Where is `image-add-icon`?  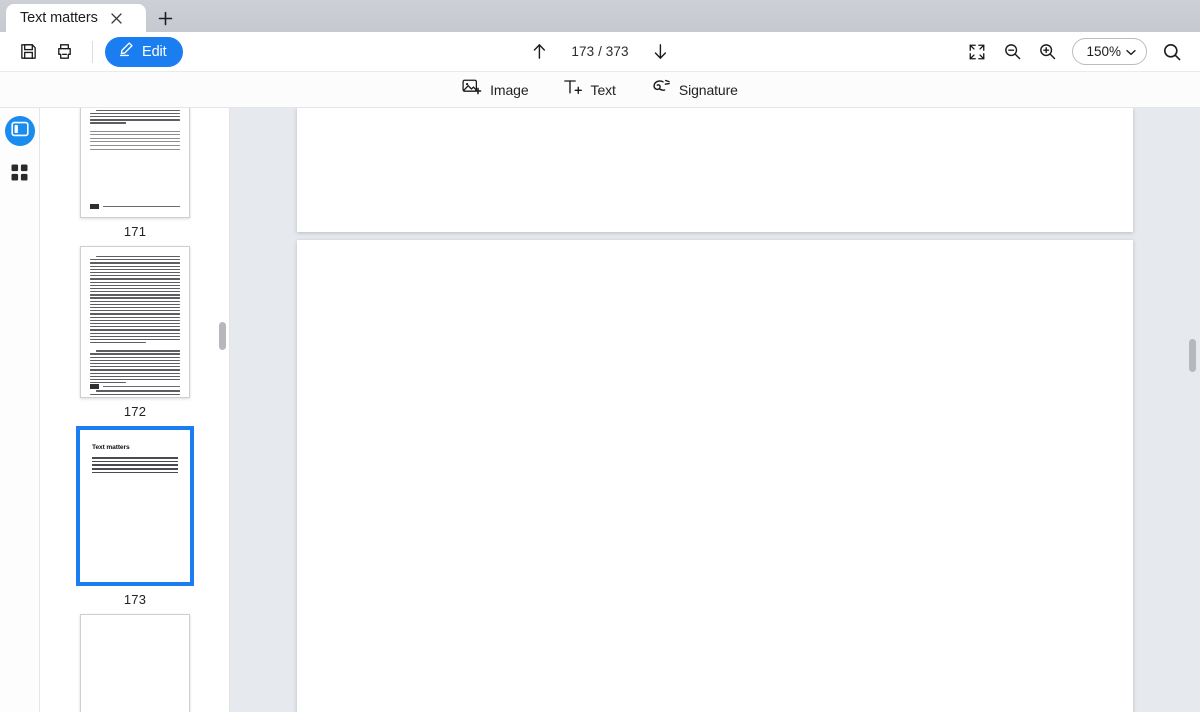
image-add-icon is located at coordinates (472, 89).